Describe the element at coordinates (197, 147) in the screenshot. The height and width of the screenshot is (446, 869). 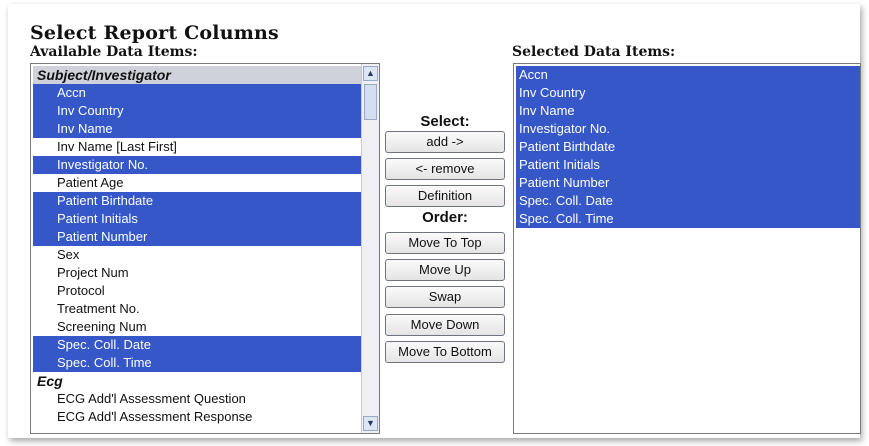
I see `list-item: Inv Name [Last First]` at that location.